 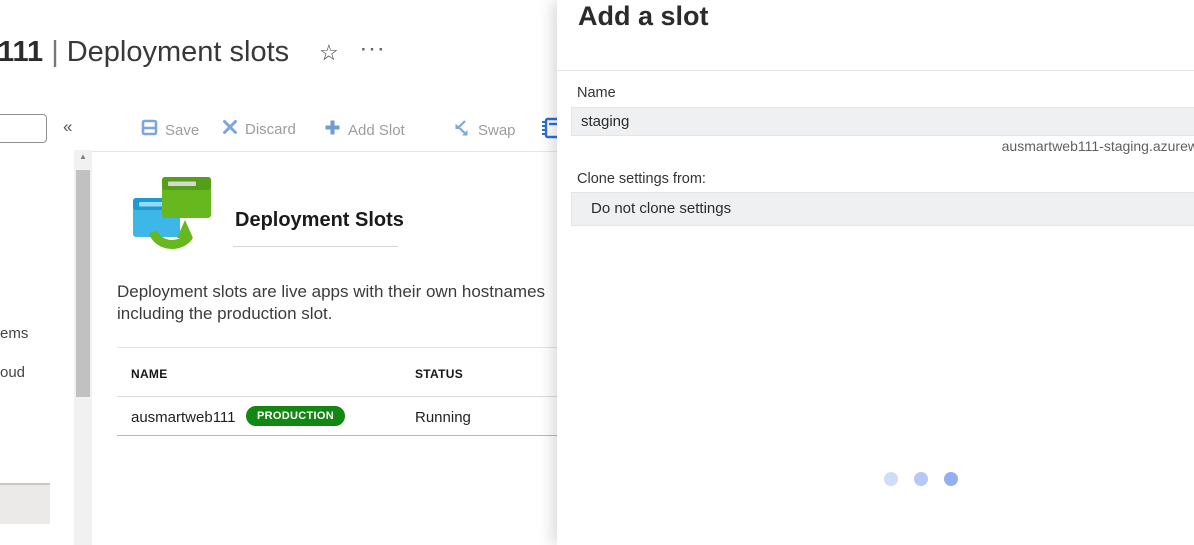 What do you see at coordinates (461, 130) in the screenshot?
I see `swap-icon` at bounding box center [461, 130].